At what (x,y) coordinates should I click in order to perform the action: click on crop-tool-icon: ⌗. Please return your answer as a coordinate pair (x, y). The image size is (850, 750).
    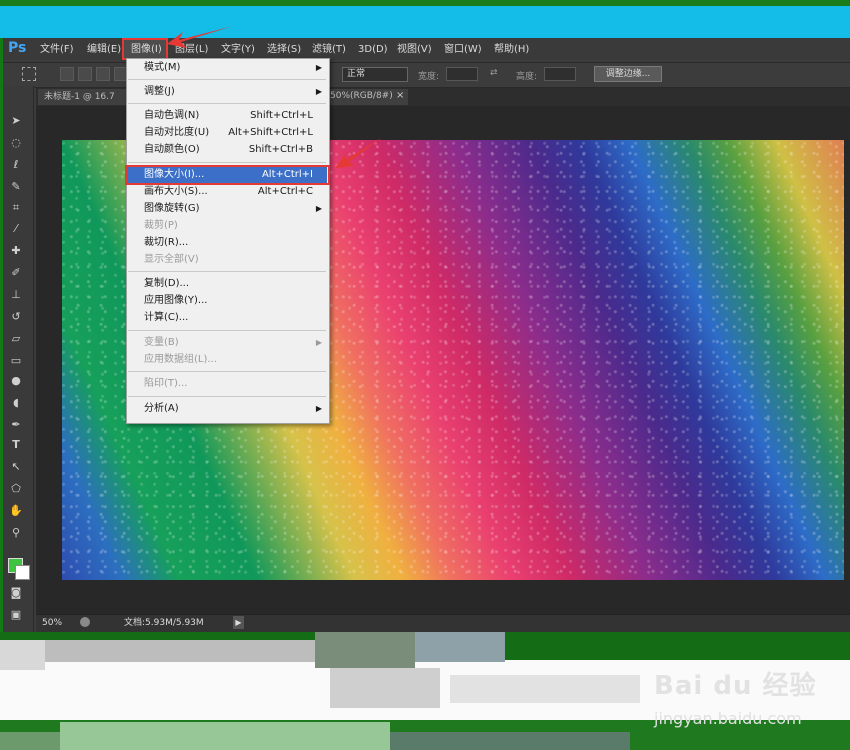
    Looking at the image, I should click on (16, 208).